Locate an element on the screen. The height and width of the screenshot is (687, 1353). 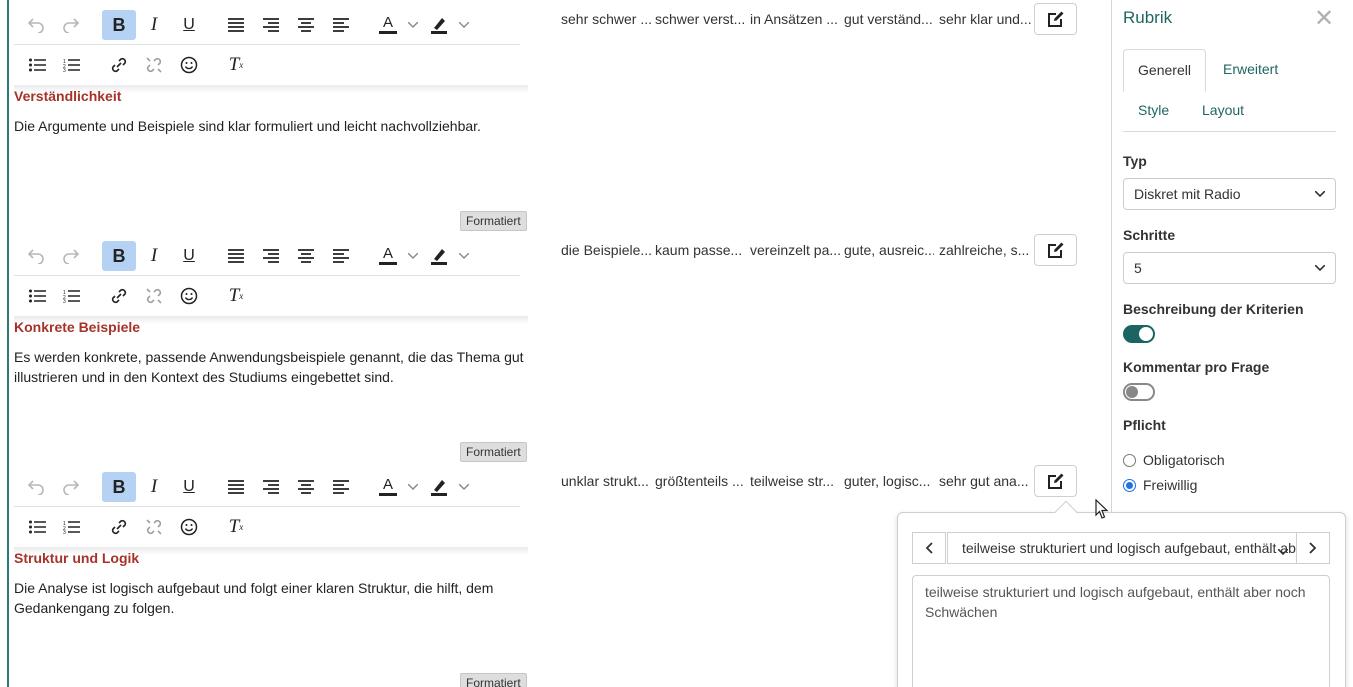
close-icon: ✕ is located at coordinates (1324, 18).